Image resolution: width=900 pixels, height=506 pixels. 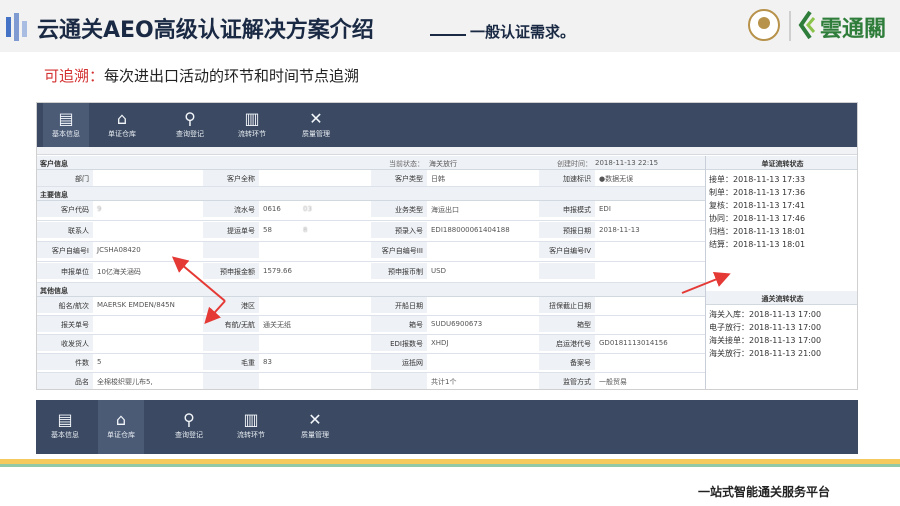 What do you see at coordinates (121, 435) in the screenshot?
I see `nav-label: 单证仓库` at bounding box center [121, 435].